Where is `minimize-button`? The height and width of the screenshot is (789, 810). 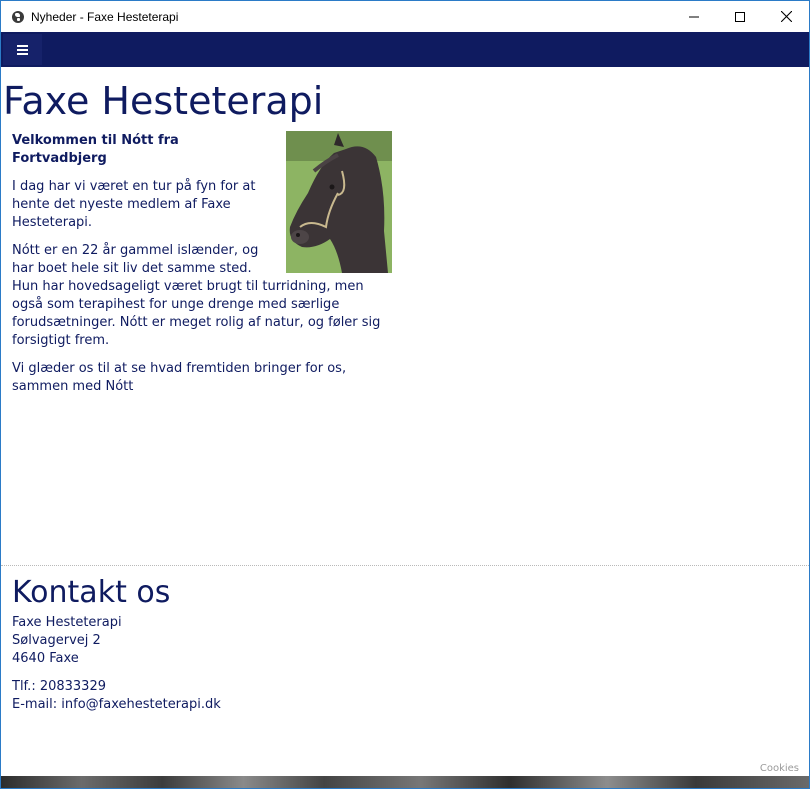 minimize-button is located at coordinates (694, 16).